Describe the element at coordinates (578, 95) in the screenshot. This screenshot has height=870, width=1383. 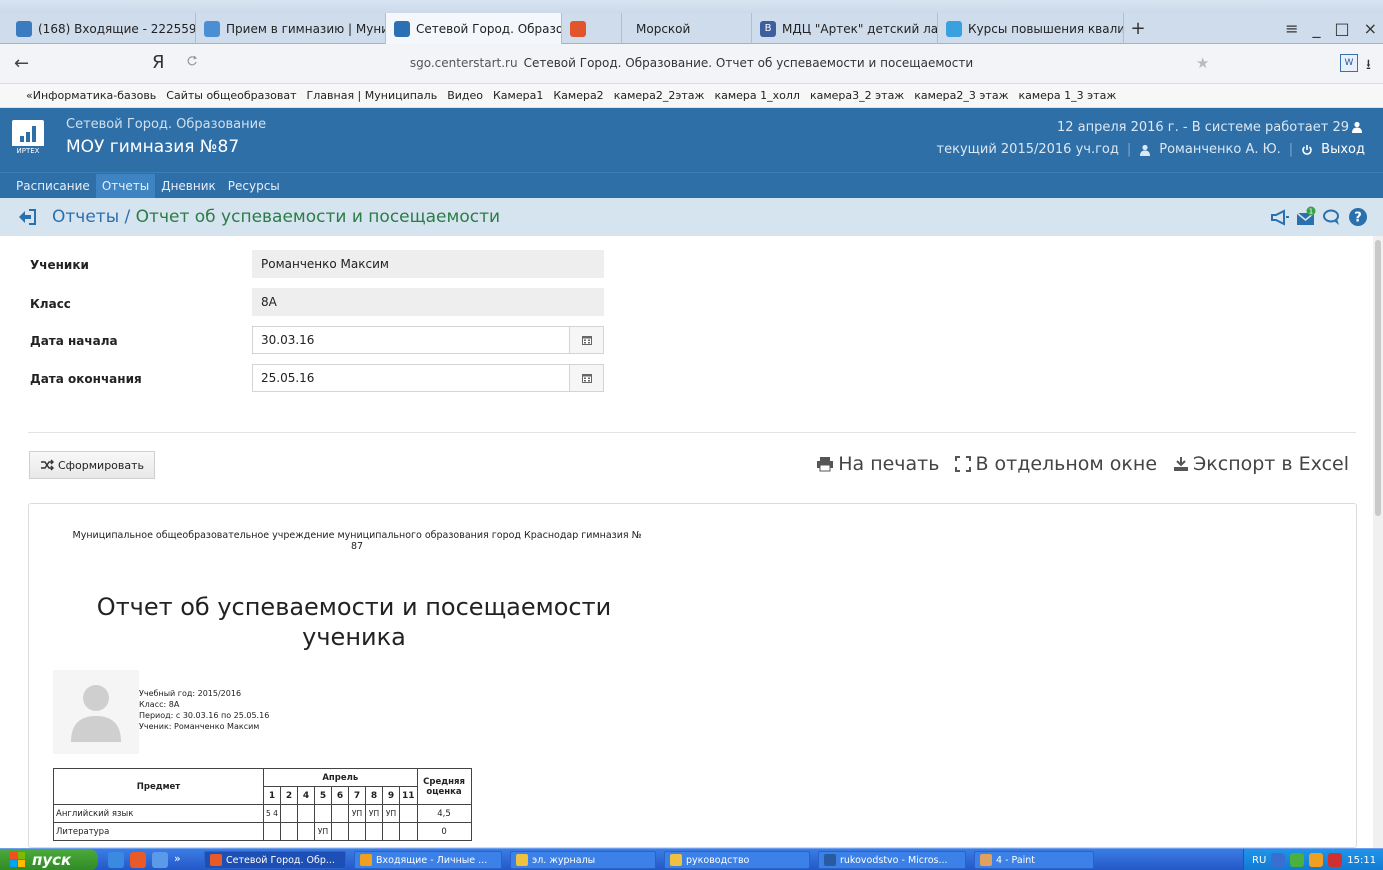
I see `bookmark-item: Камера2` at that location.